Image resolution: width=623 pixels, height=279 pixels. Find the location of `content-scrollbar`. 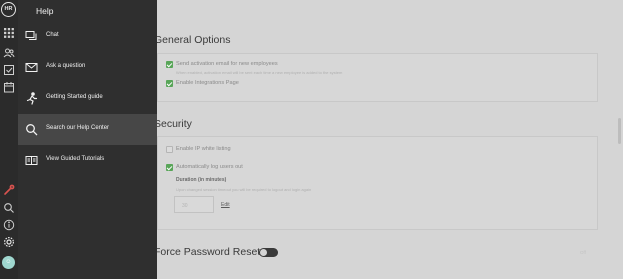

content-scrollbar is located at coordinates (619, 131).